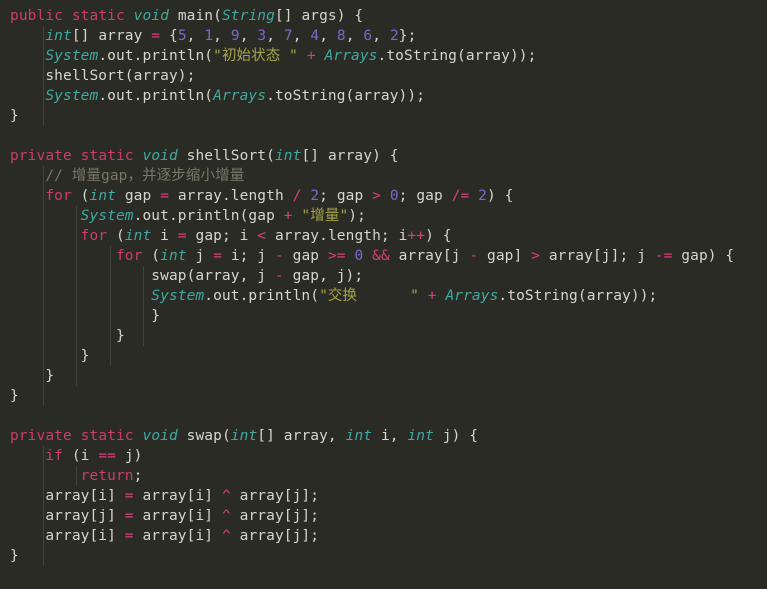  Describe the element at coordinates (222, 236) in the screenshot. I see `token-plain: gap; i` at that location.